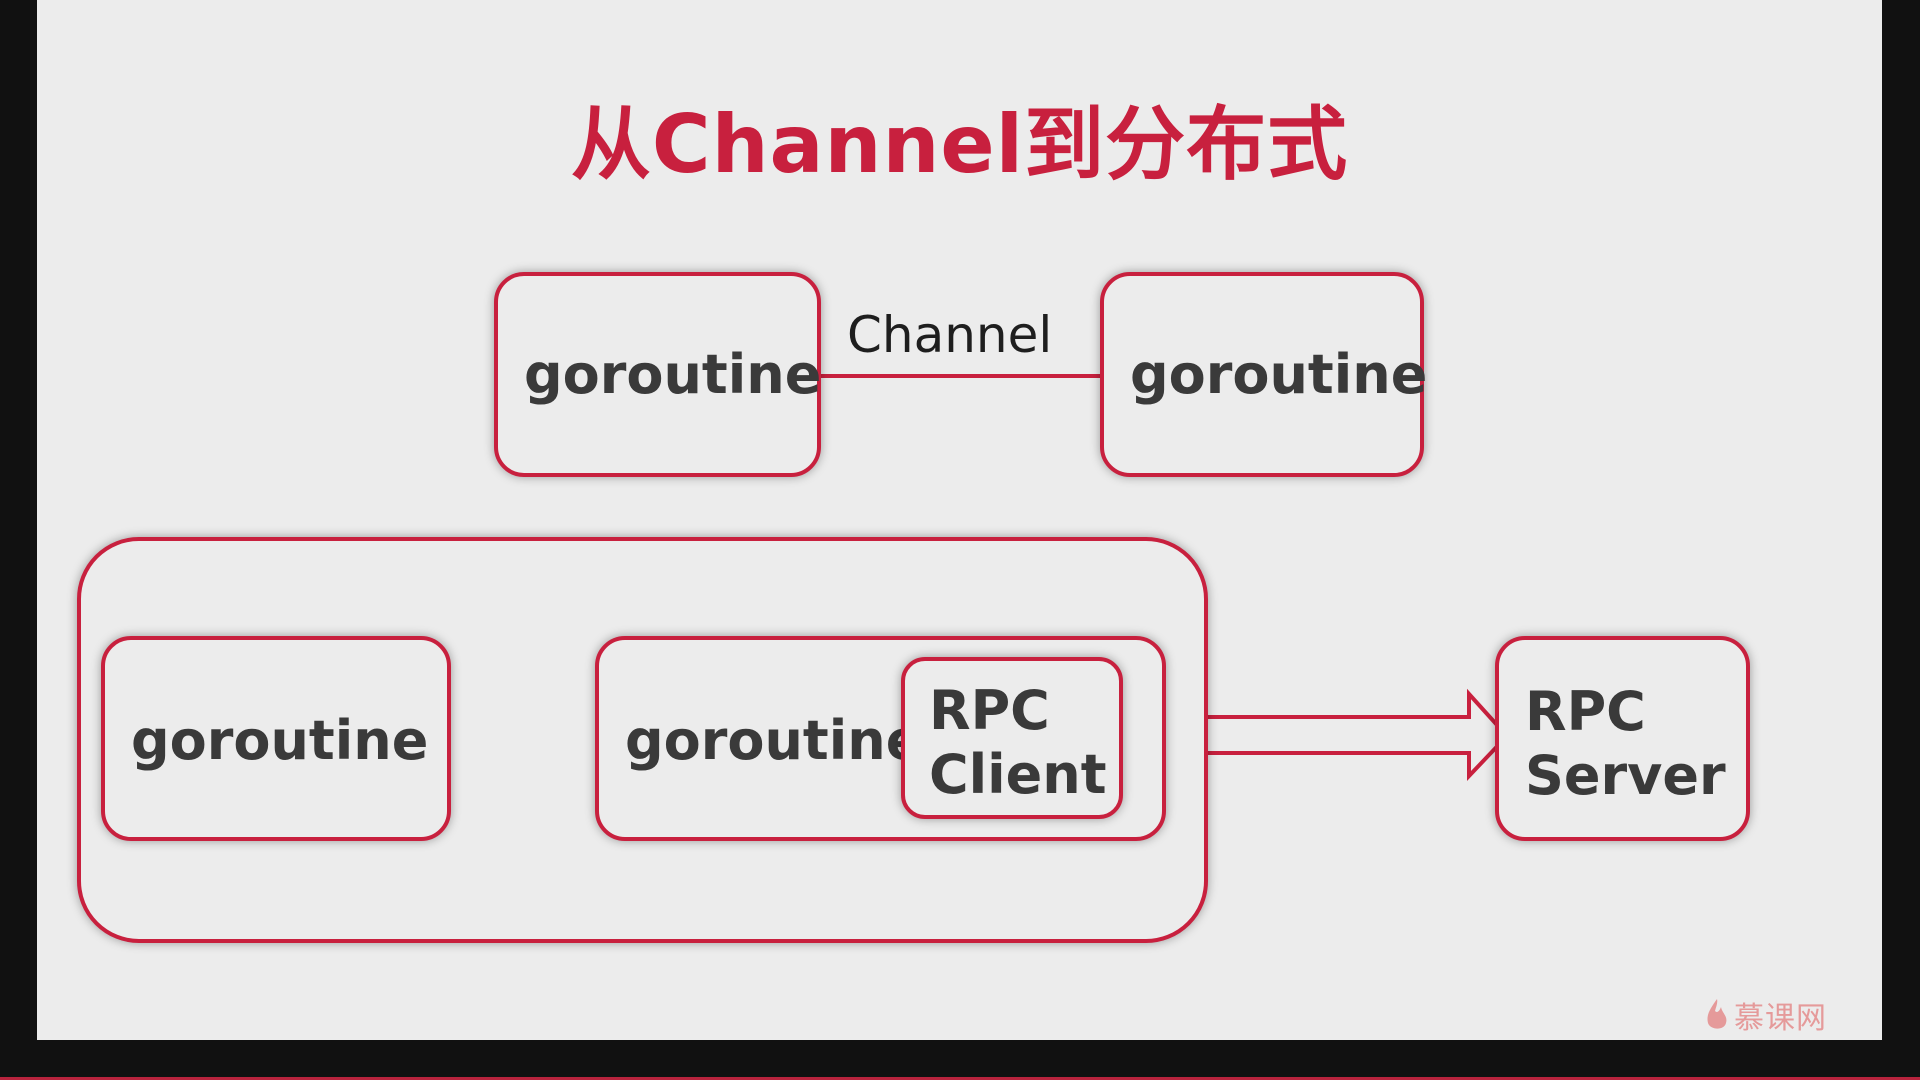 This screenshot has width=1920, height=1080. Describe the element at coordinates (950, 335) in the screenshot. I see `channel-label: Channel` at that location.